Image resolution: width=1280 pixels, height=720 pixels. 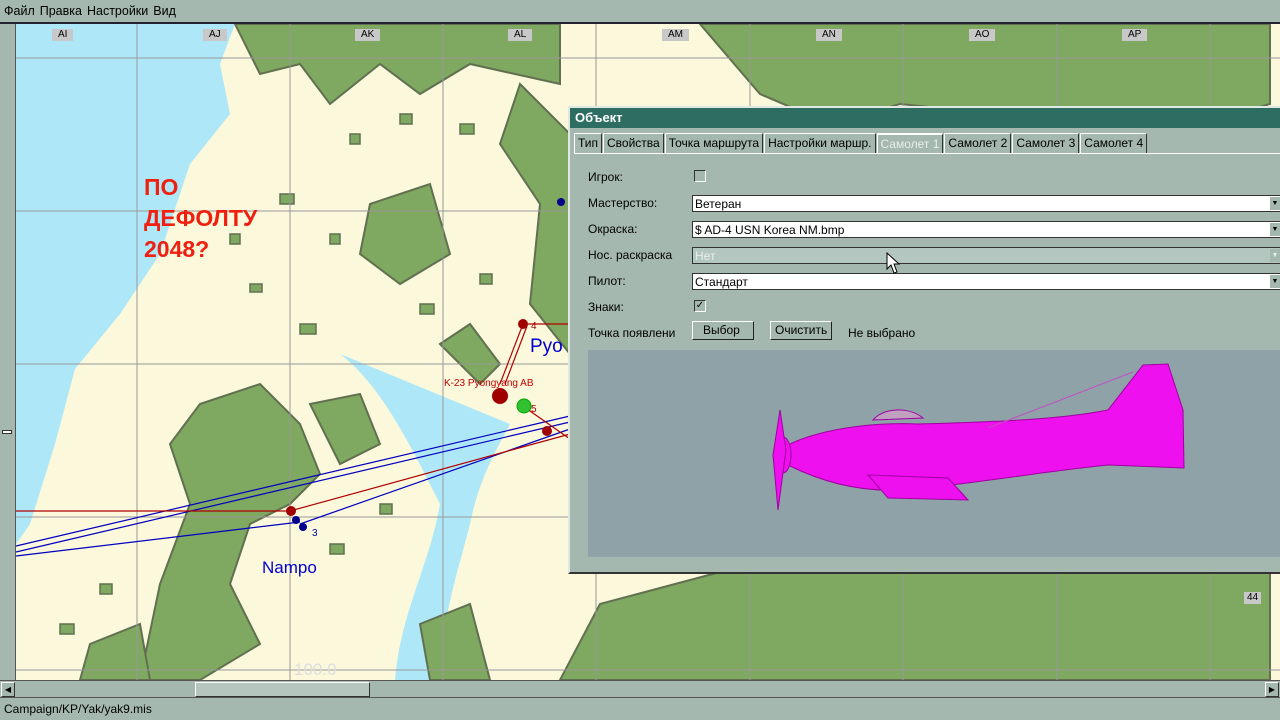 What do you see at coordinates (368, 35) in the screenshot?
I see `grid-label: AK` at bounding box center [368, 35].